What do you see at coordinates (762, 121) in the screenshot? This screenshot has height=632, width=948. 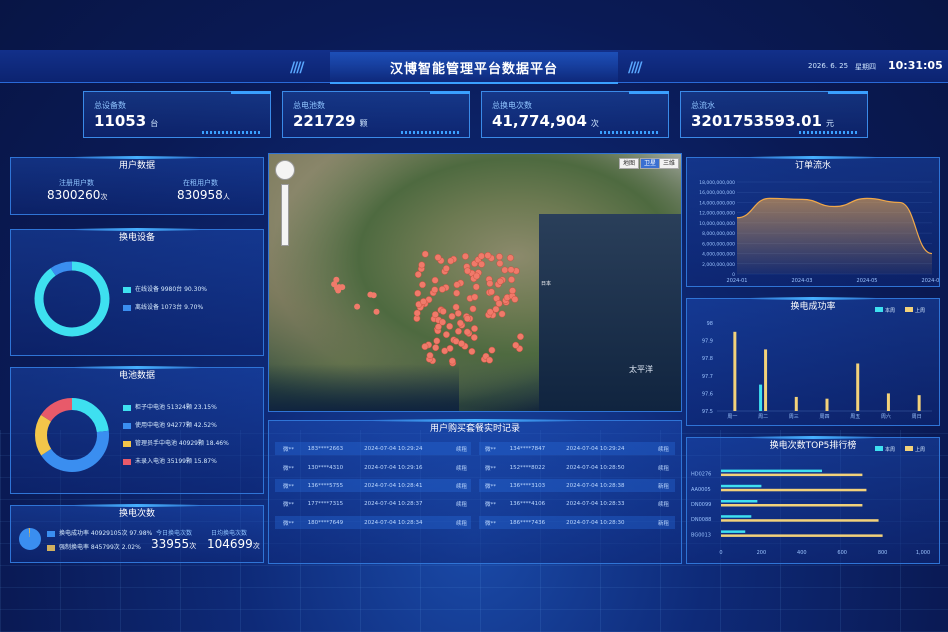 I see `kpi-value: 3201753593.01 元` at bounding box center [762, 121].